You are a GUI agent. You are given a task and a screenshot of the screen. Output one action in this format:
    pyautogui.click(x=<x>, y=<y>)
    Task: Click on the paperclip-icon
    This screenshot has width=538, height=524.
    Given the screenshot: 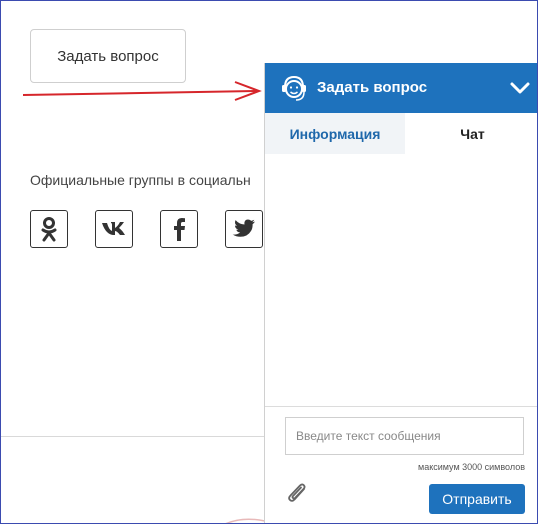 What is the action you would take?
    pyautogui.click(x=297, y=494)
    